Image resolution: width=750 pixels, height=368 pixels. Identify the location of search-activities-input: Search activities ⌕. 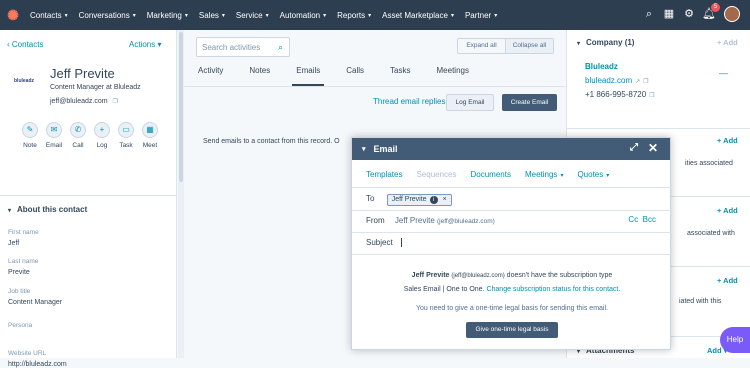
(243, 47).